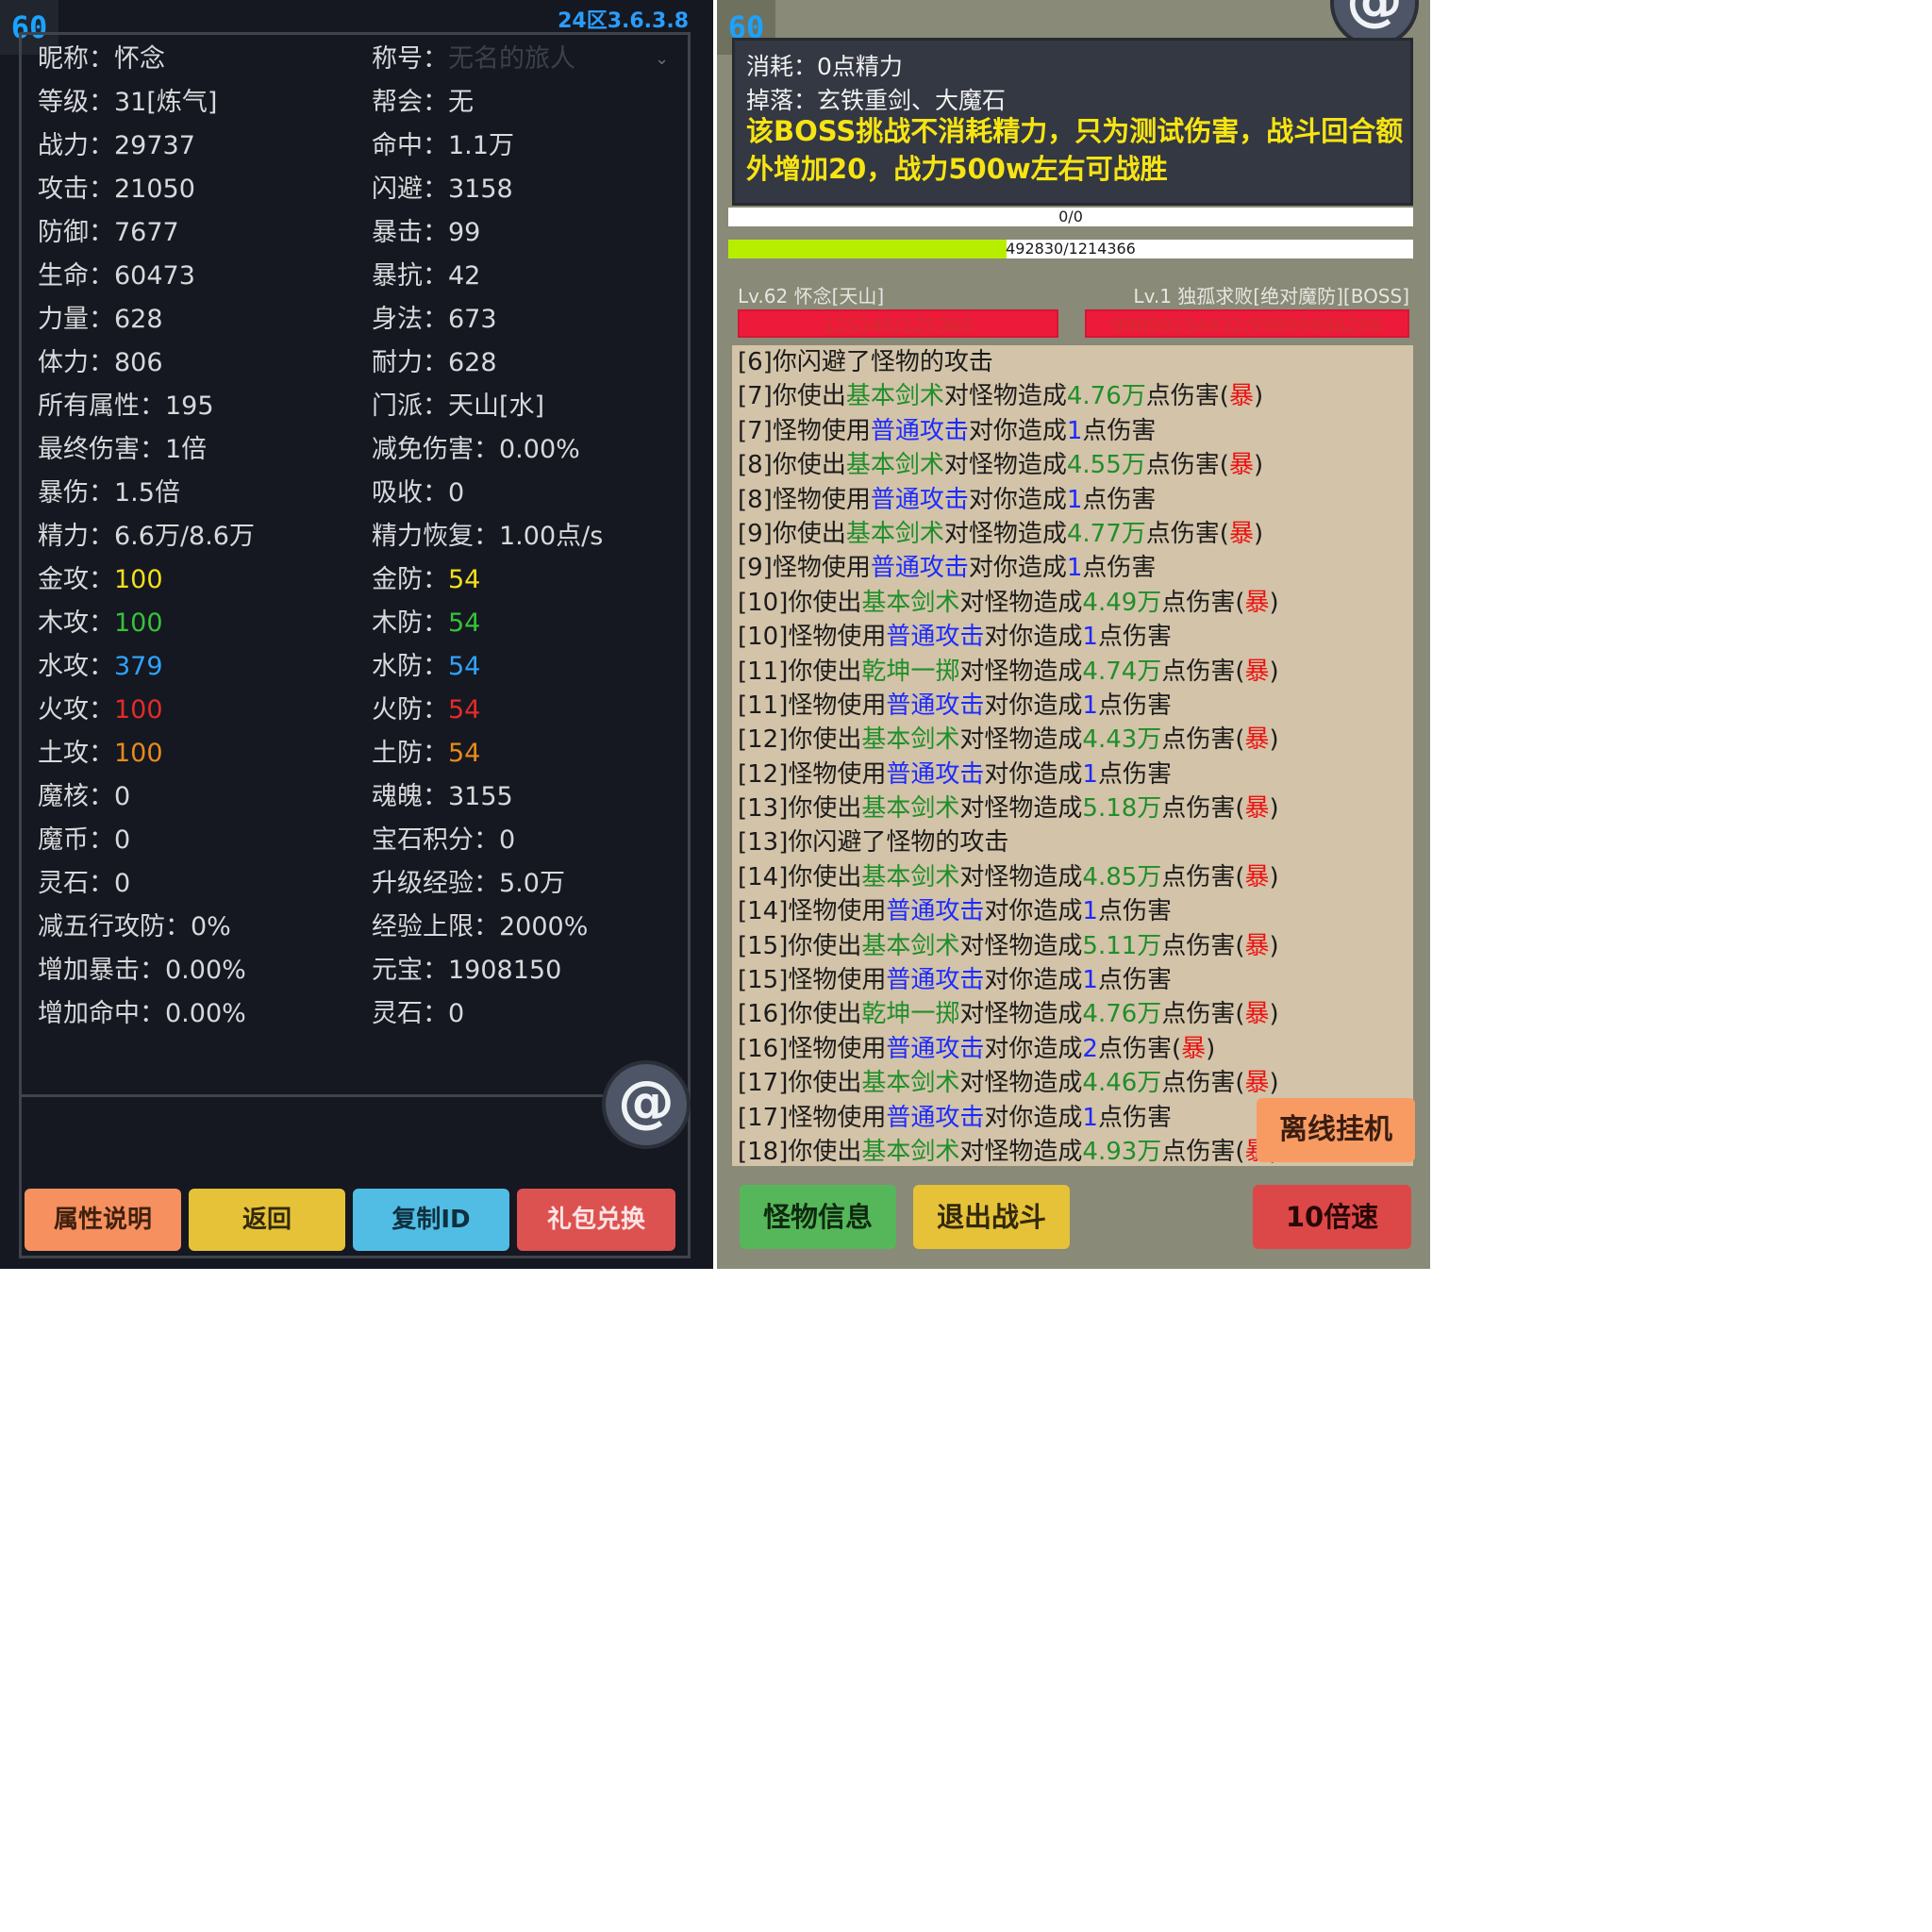  I want to click on log-segment: [13]你闪避了怪物的攻击, so click(873, 843).